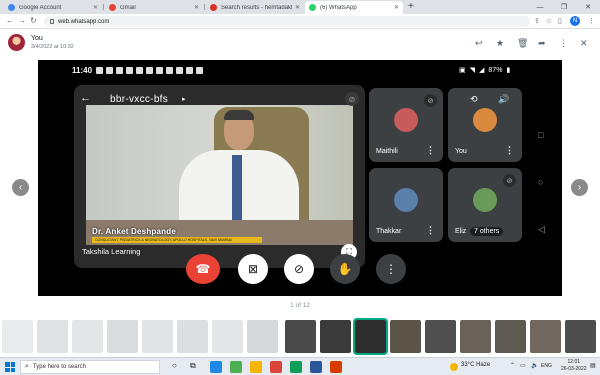 This screenshot has width=600, height=375. What do you see at coordinates (560, 21) in the screenshot?
I see `side-panel-icon: ▯` at bounding box center [560, 21].